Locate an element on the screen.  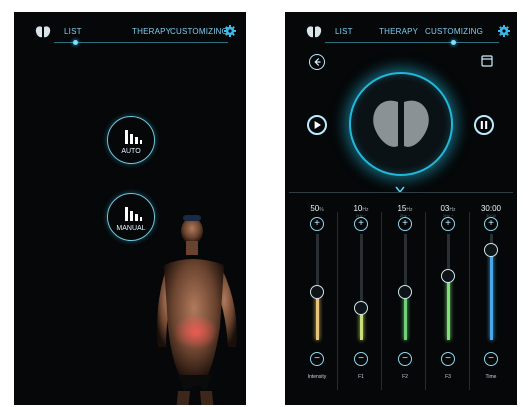
slider-column-f1: 10Hz 2Hz ~ + − F1 is located at coordinates (361, 292).